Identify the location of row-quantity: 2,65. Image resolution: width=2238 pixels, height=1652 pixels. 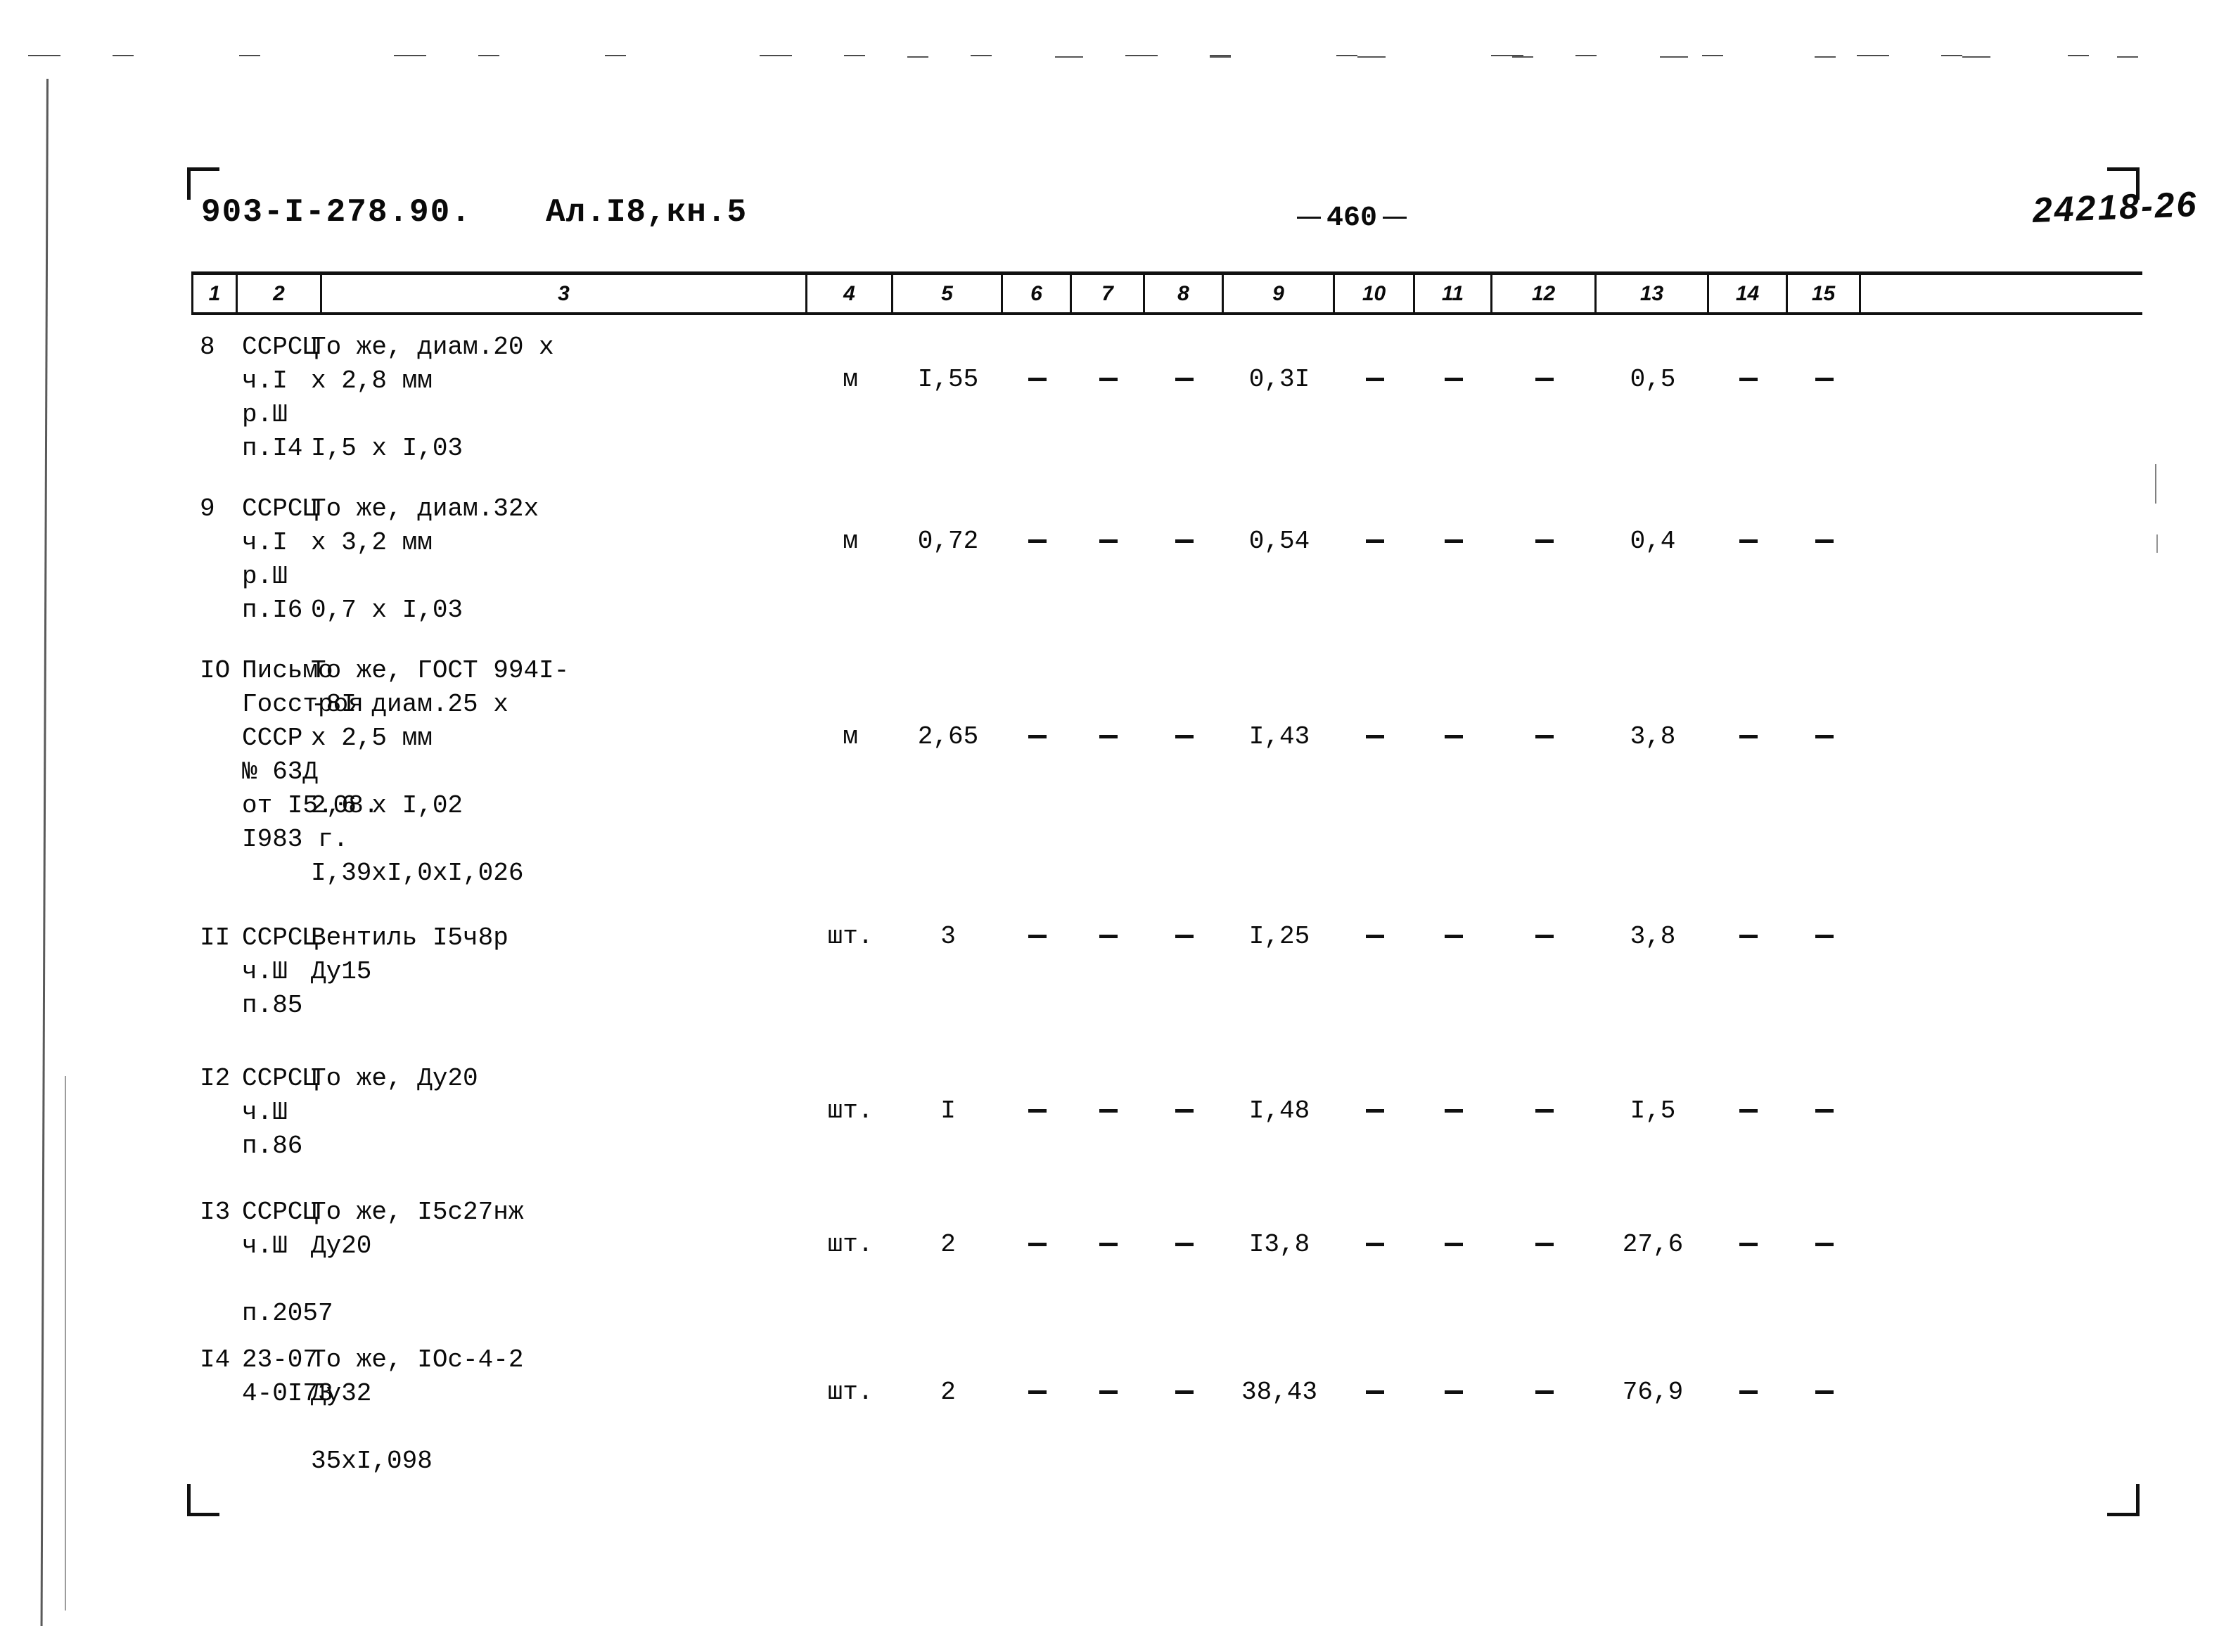
(948, 737).